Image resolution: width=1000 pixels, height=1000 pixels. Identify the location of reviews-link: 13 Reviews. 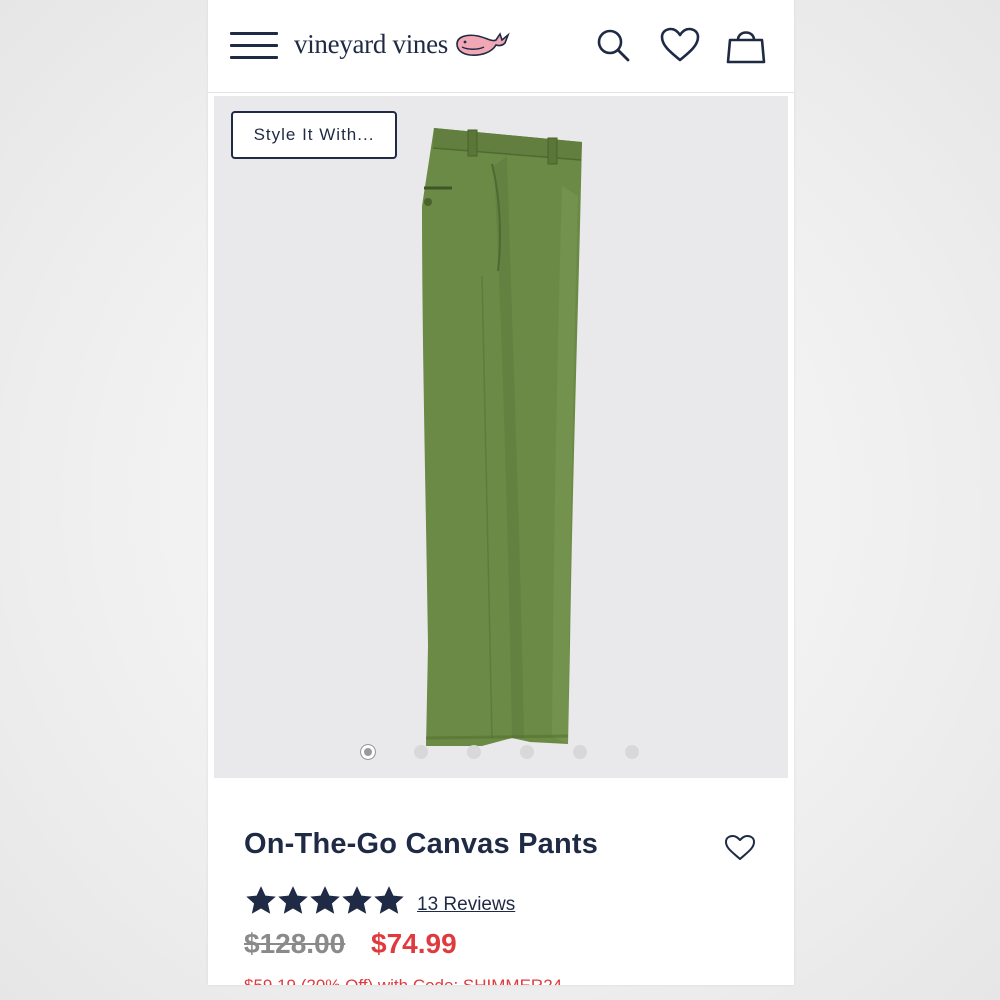
(466, 905).